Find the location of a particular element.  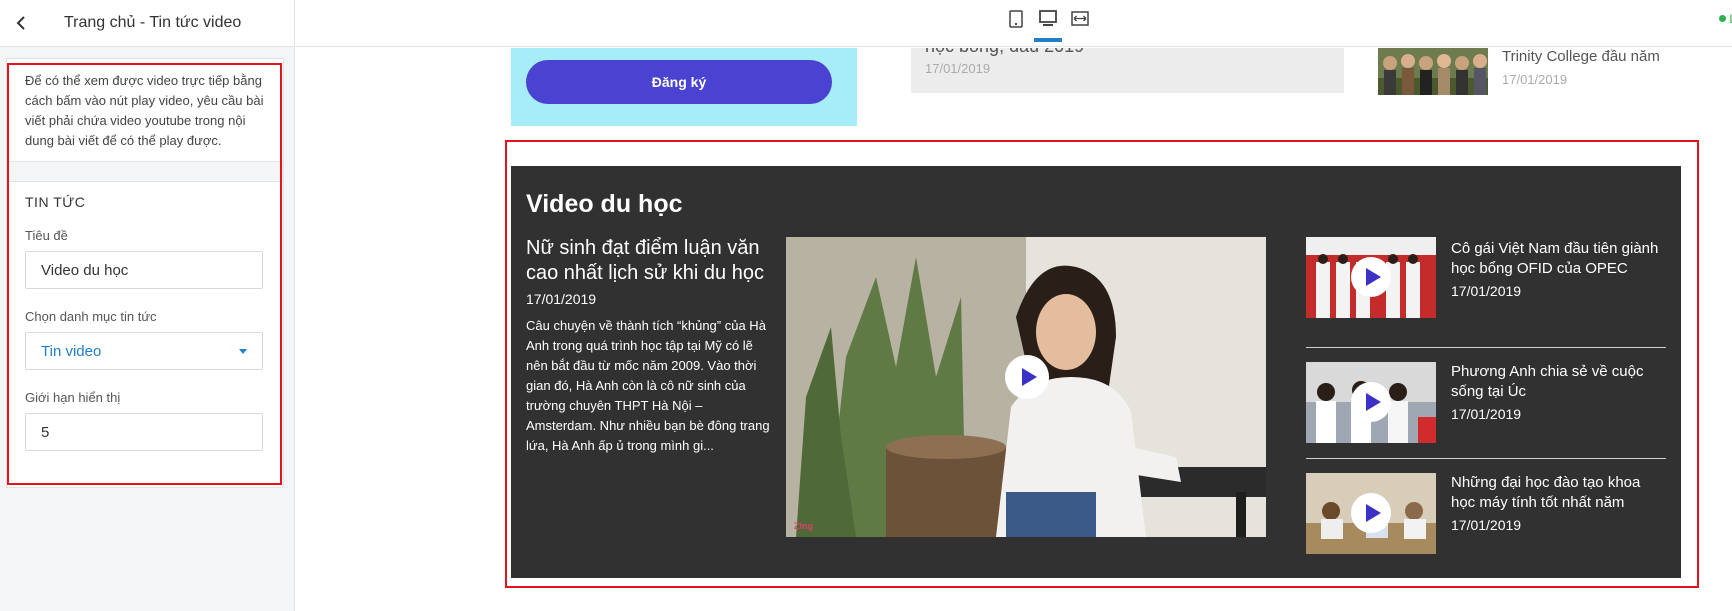

featured-play-button is located at coordinates (1027, 377).